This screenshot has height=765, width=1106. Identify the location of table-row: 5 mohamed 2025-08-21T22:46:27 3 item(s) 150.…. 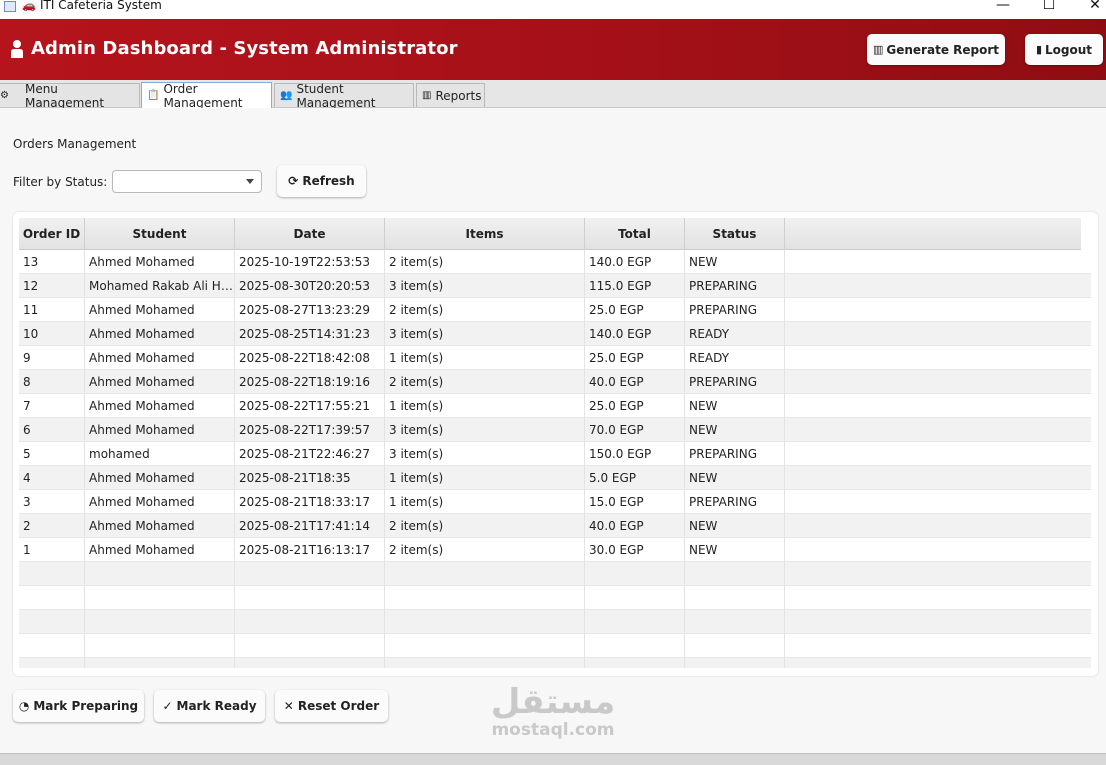
(555, 454).